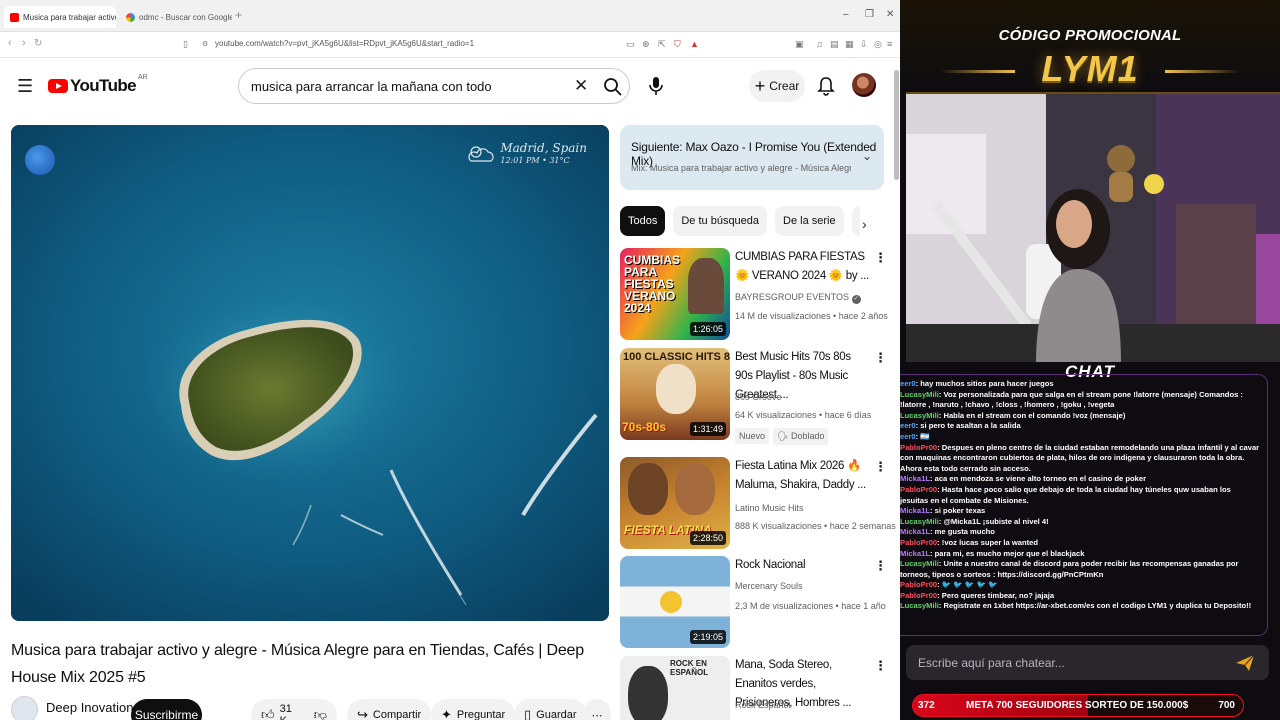  Describe the element at coordinates (675, 688) in the screenshot. I see `video-thumbnail: ROCK EN ESPAÑOL` at that location.